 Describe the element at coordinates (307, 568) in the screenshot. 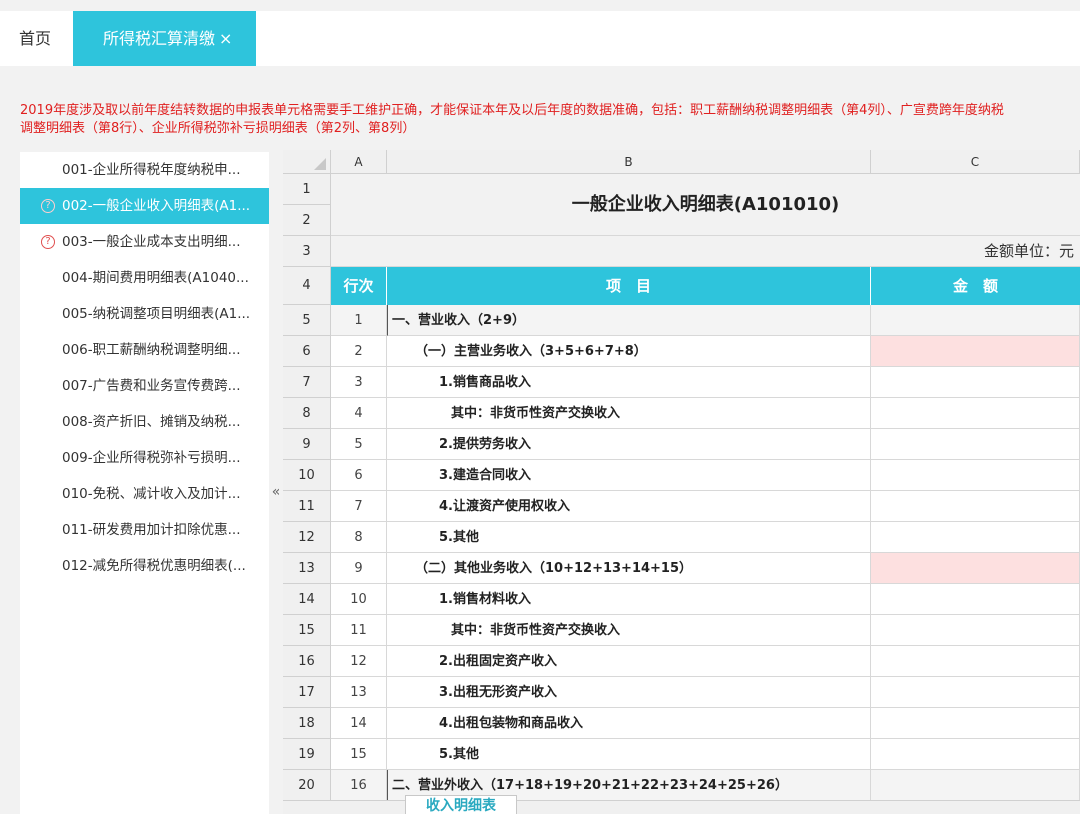

I see `row-header: 13` at that location.